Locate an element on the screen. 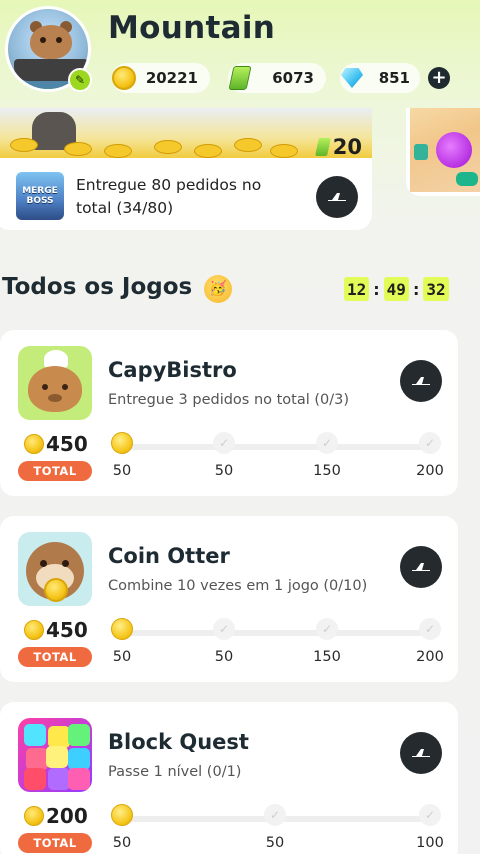  game-task: Combine 10 vezes em 1 jogo (0/10) is located at coordinates (238, 586).